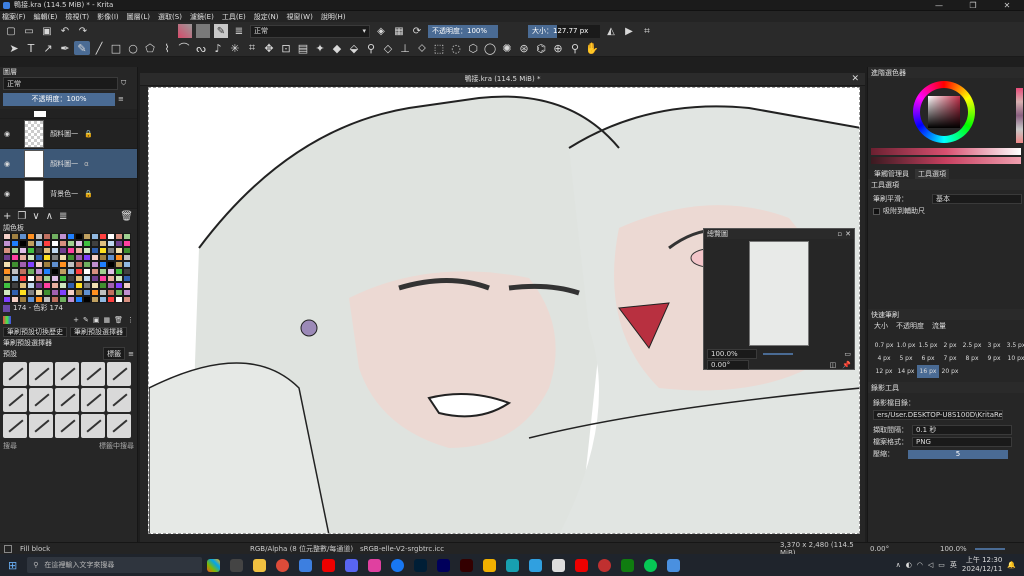 Image resolution: width=1024 pixels, height=576 pixels. Describe the element at coordinates (881, 326) in the screenshot. I see `tab-size: 大小` at that location.